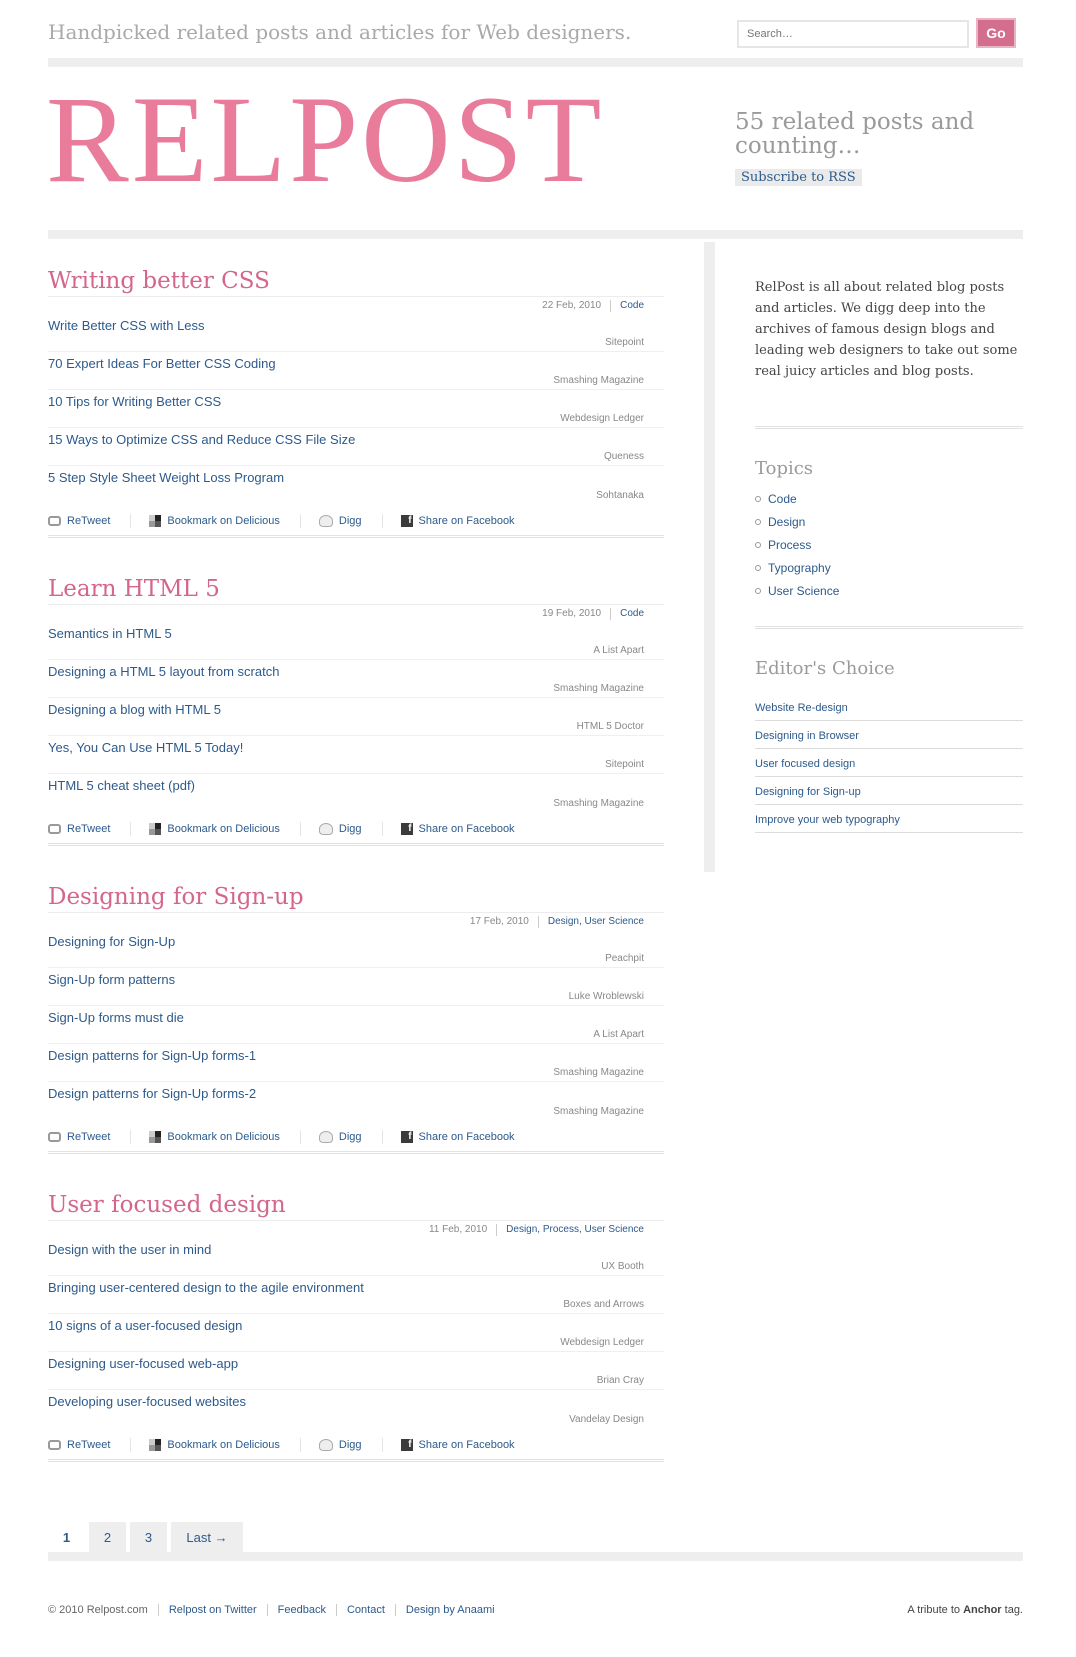 This screenshot has width=1076, height=1657. I want to click on topic-item: Design, so click(797, 521).